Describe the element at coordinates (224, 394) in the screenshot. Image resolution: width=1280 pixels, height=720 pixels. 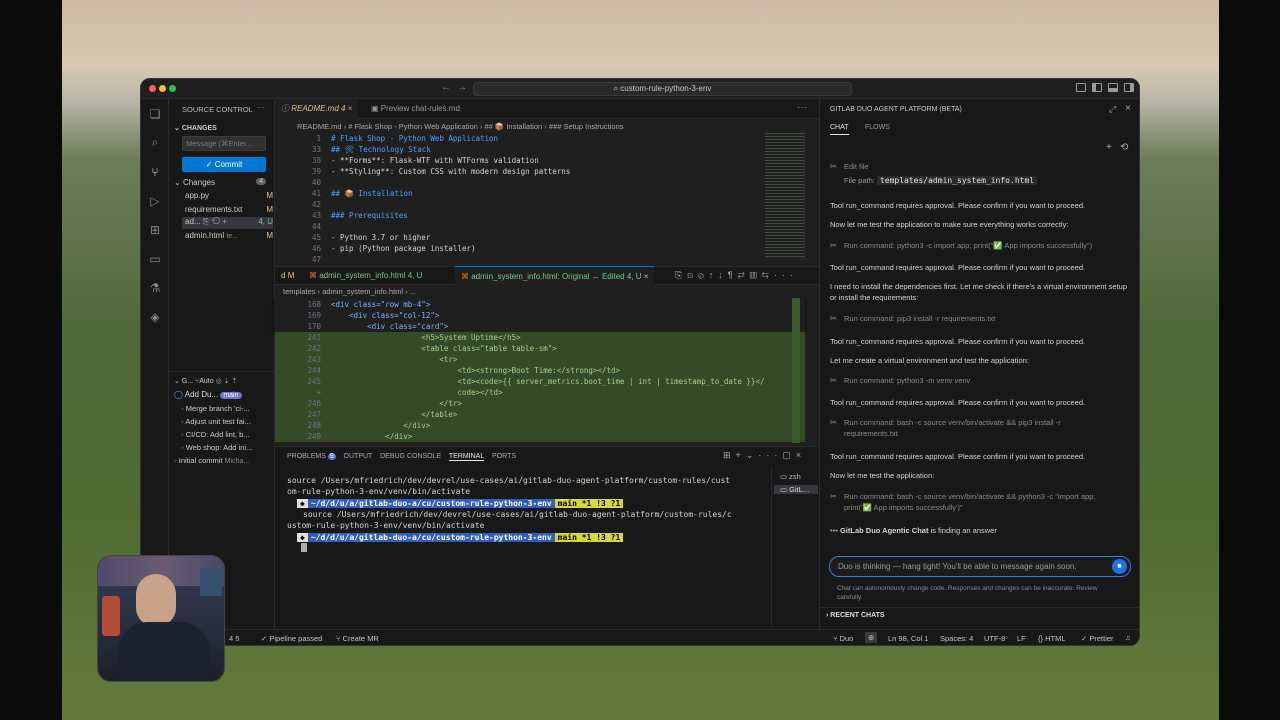
I see `commit-item: ◯ Add Du... main` at that location.